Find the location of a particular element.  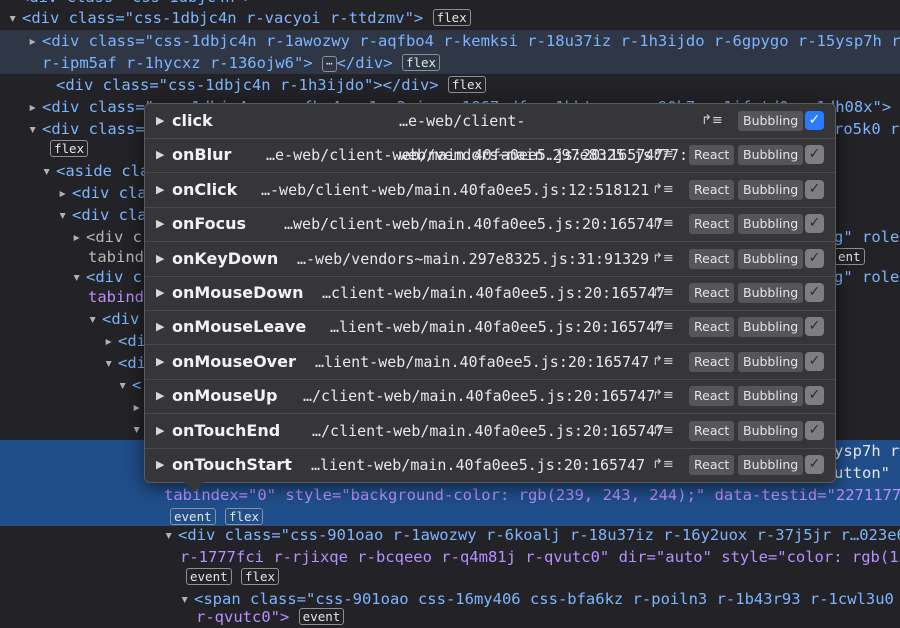

event-badge: ent is located at coordinates (849, 256).